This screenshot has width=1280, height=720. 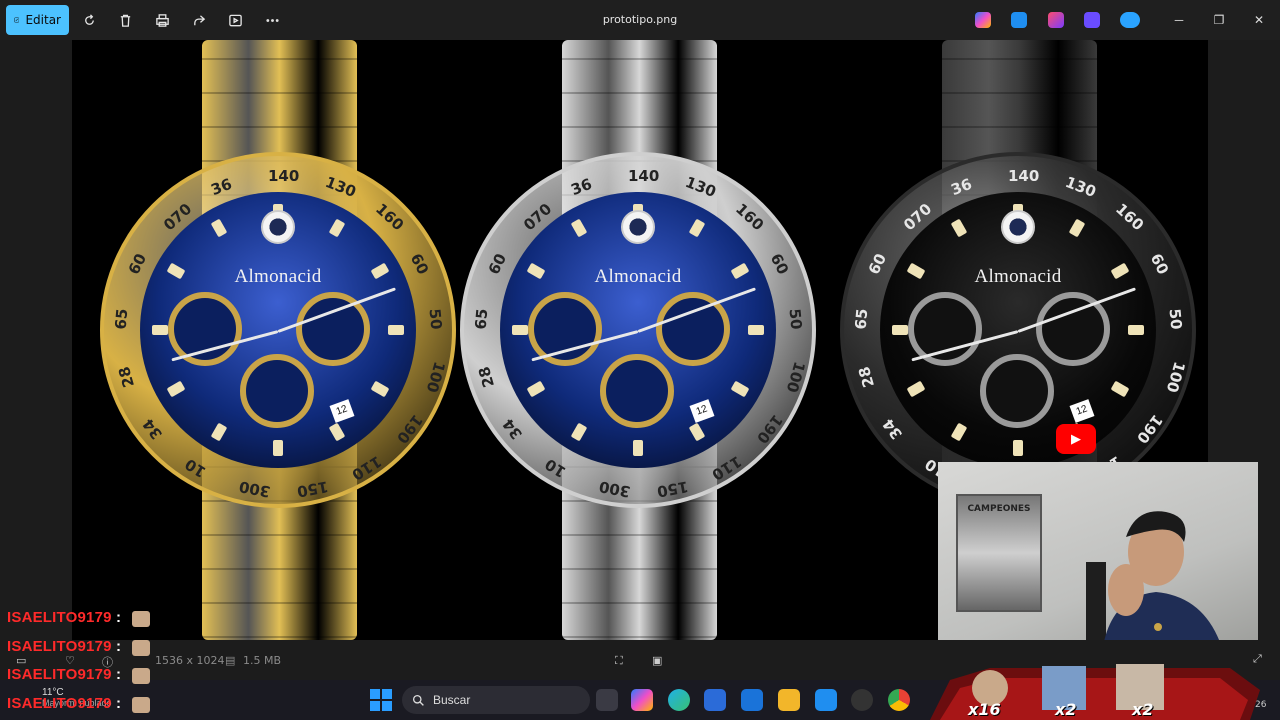 I want to click on slideshow-icon, so click(x=235, y=20).